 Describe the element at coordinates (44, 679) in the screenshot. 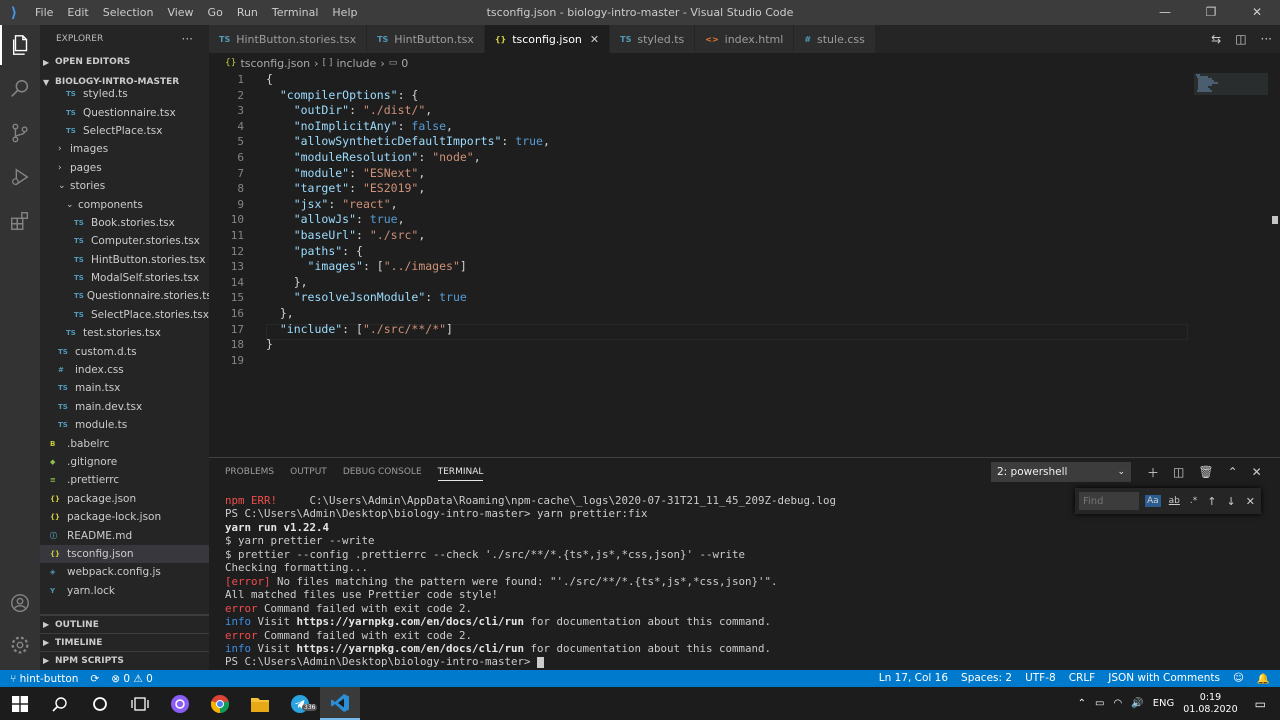

I see `branch-status: ⑂ hint-button` at that location.